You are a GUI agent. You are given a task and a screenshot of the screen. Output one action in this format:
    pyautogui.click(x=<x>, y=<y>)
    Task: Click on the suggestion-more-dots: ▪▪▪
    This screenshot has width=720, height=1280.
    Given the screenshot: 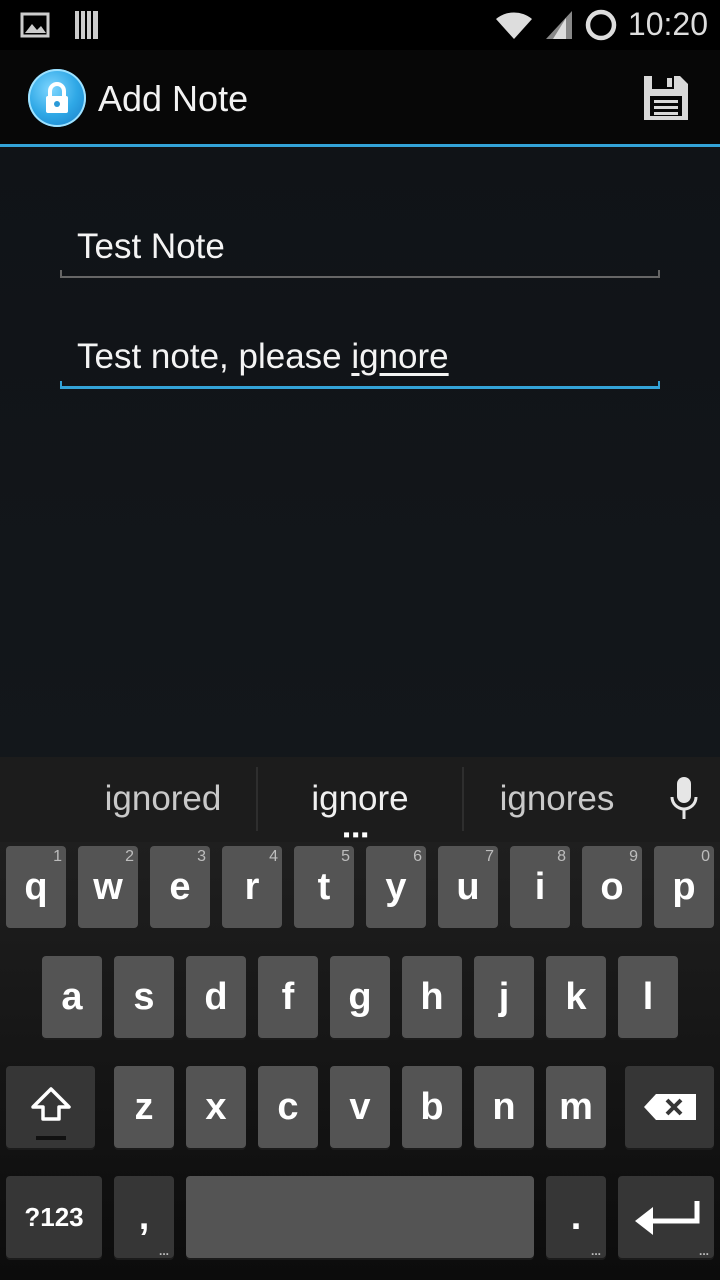 What is the action you would take?
    pyautogui.click(x=357, y=835)
    